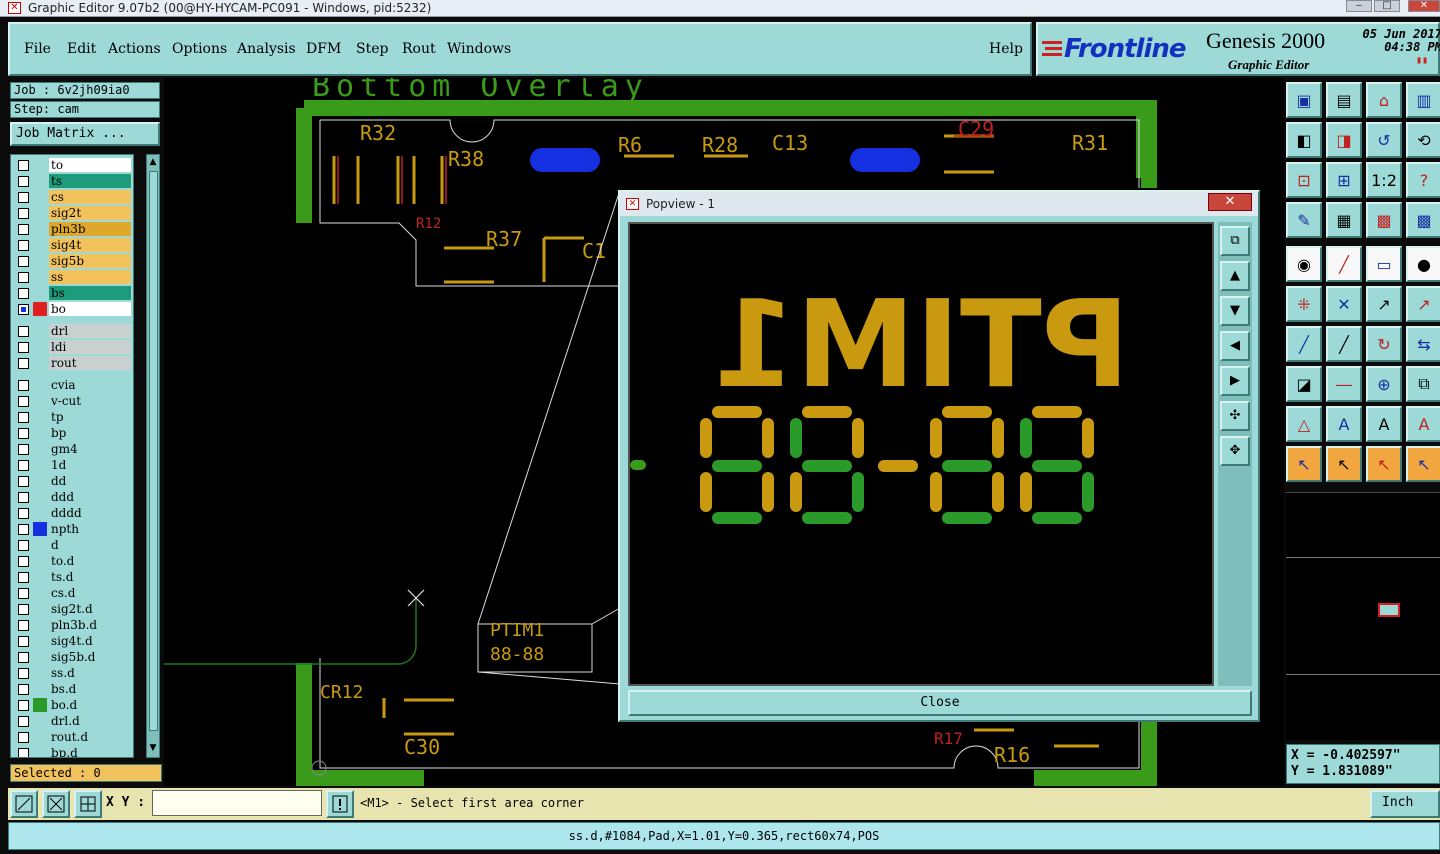 This screenshot has width=1440, height=854. What do you see at coordinates (1423, 140) in the screenshot?
I see `redraw-button: ⟲` at bounding box center [1423, 140].